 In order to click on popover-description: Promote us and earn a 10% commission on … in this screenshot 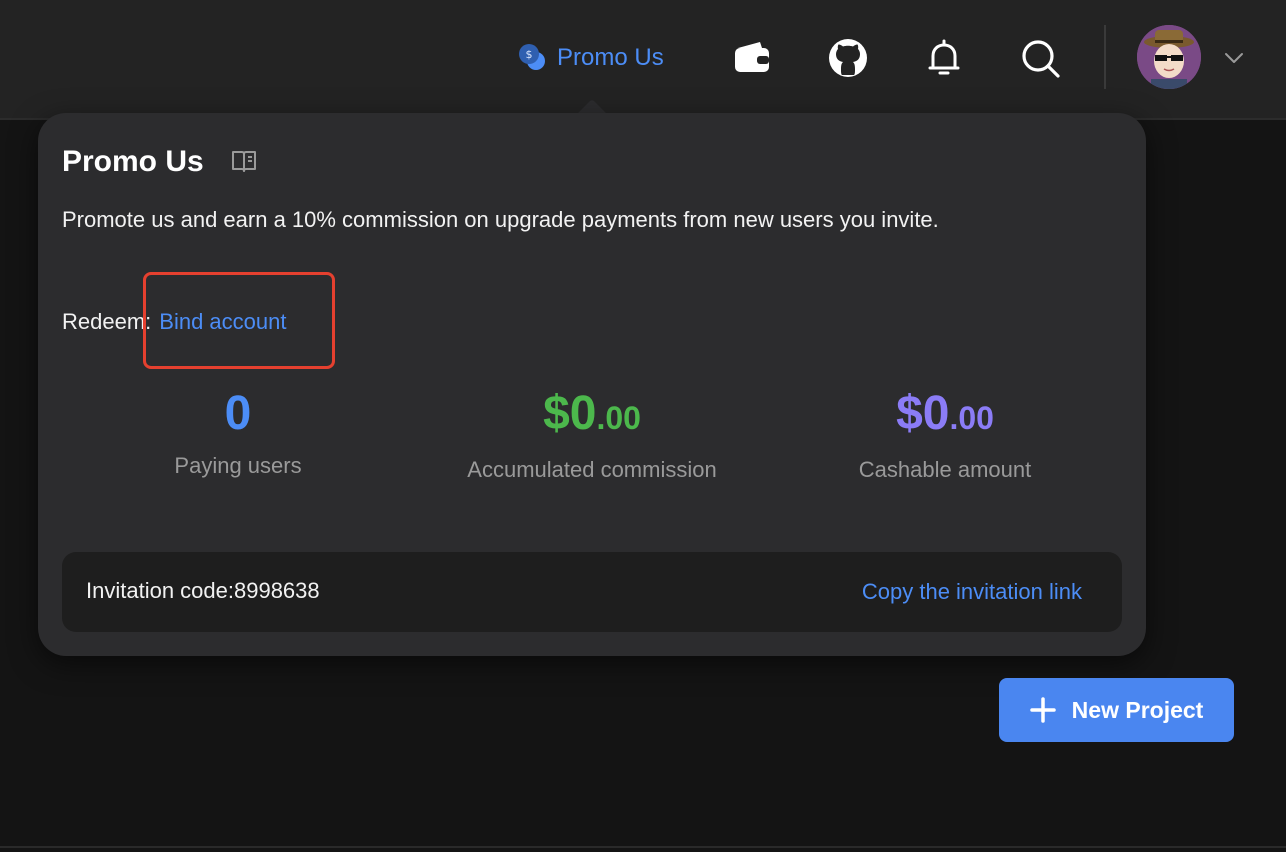, I will do `click(500, 219)`.